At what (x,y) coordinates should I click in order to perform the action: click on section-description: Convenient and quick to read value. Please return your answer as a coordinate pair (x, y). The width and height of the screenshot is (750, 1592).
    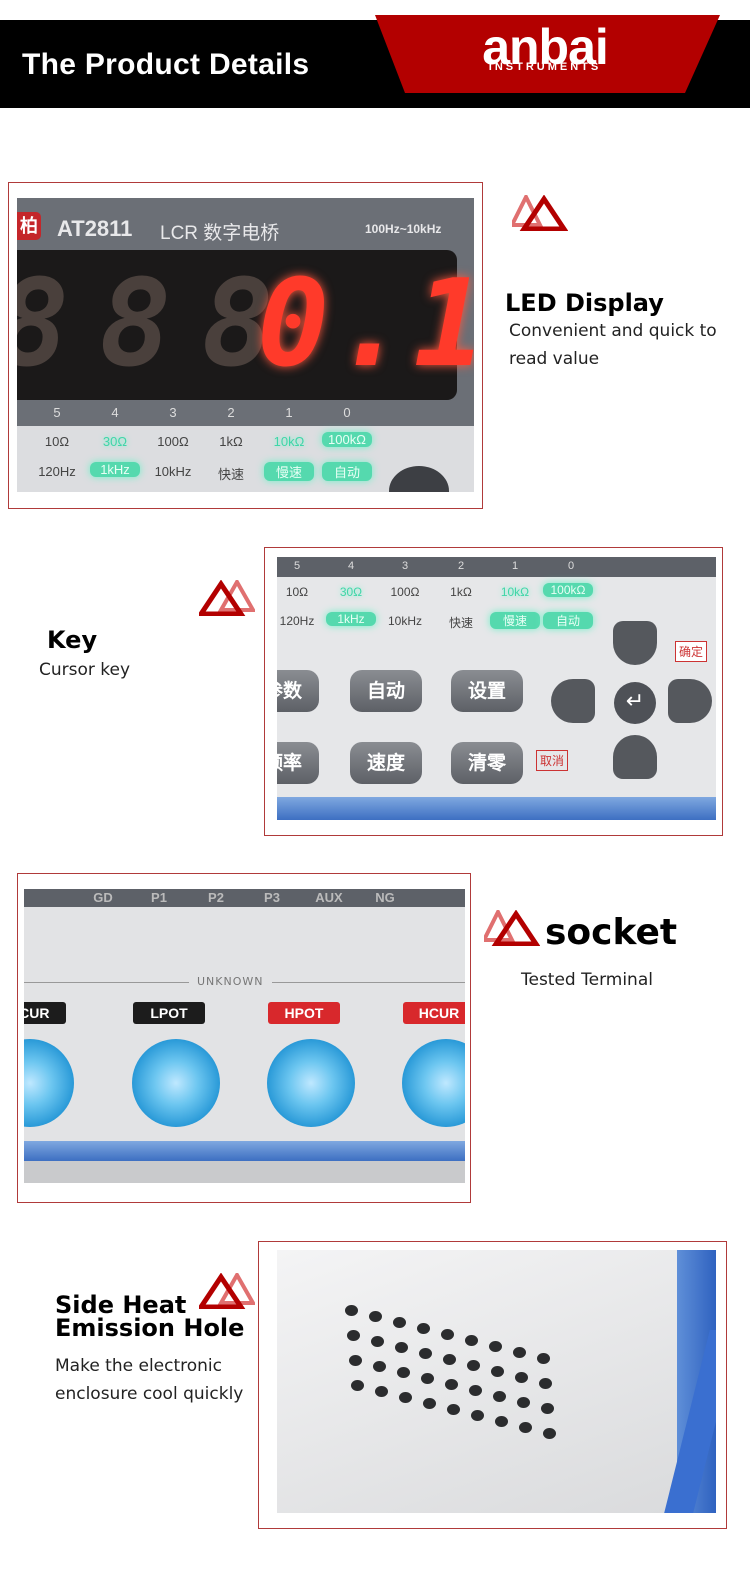
    Looking at the image, I should click on (613, 345).